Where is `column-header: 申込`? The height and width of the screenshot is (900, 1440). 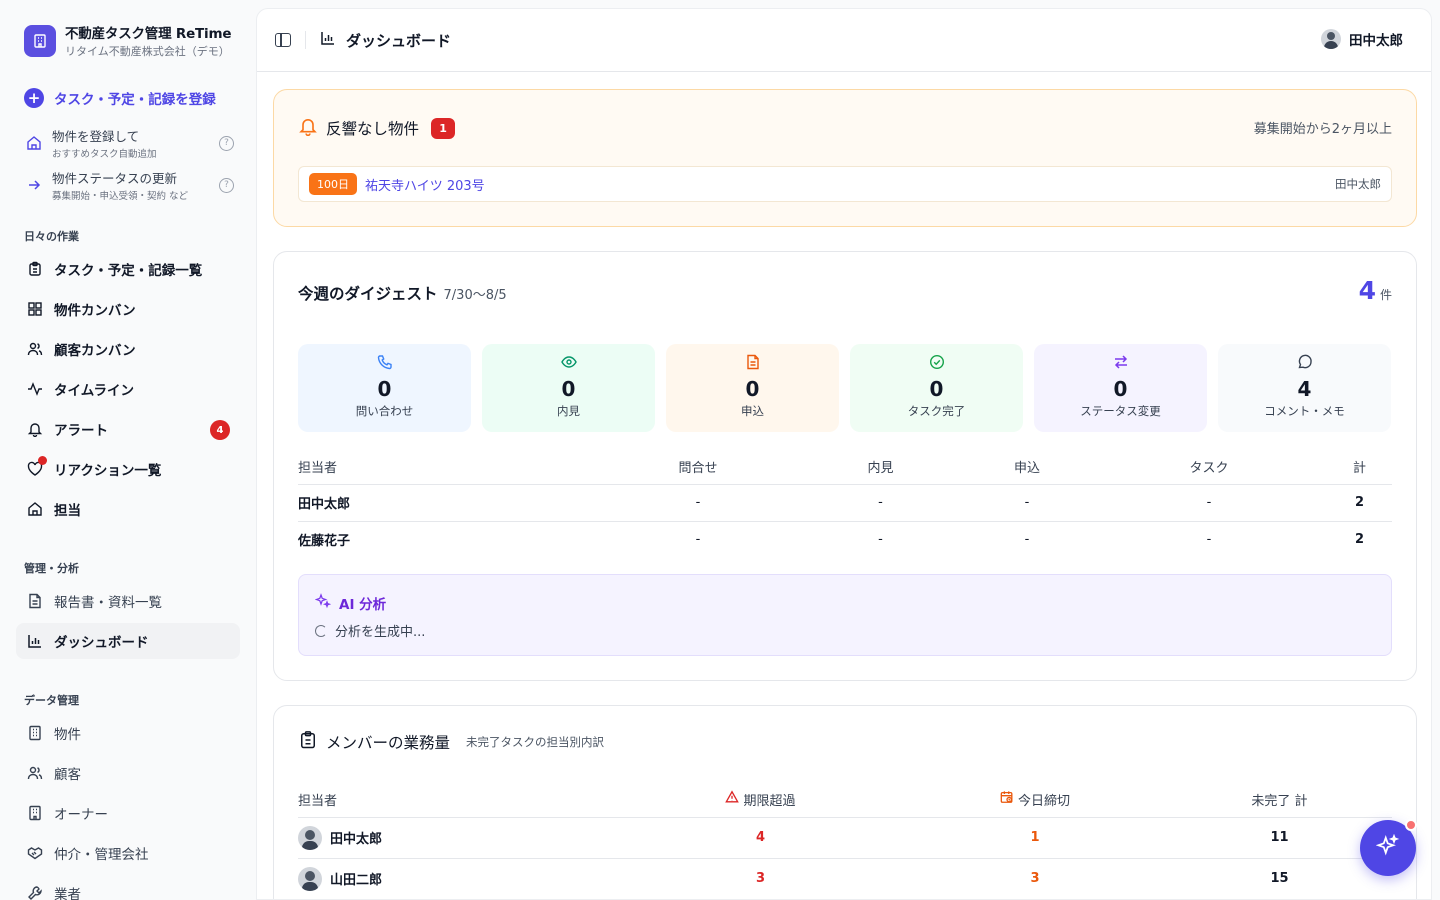
column-header: 申込 is located at coordinates (1027, 467).